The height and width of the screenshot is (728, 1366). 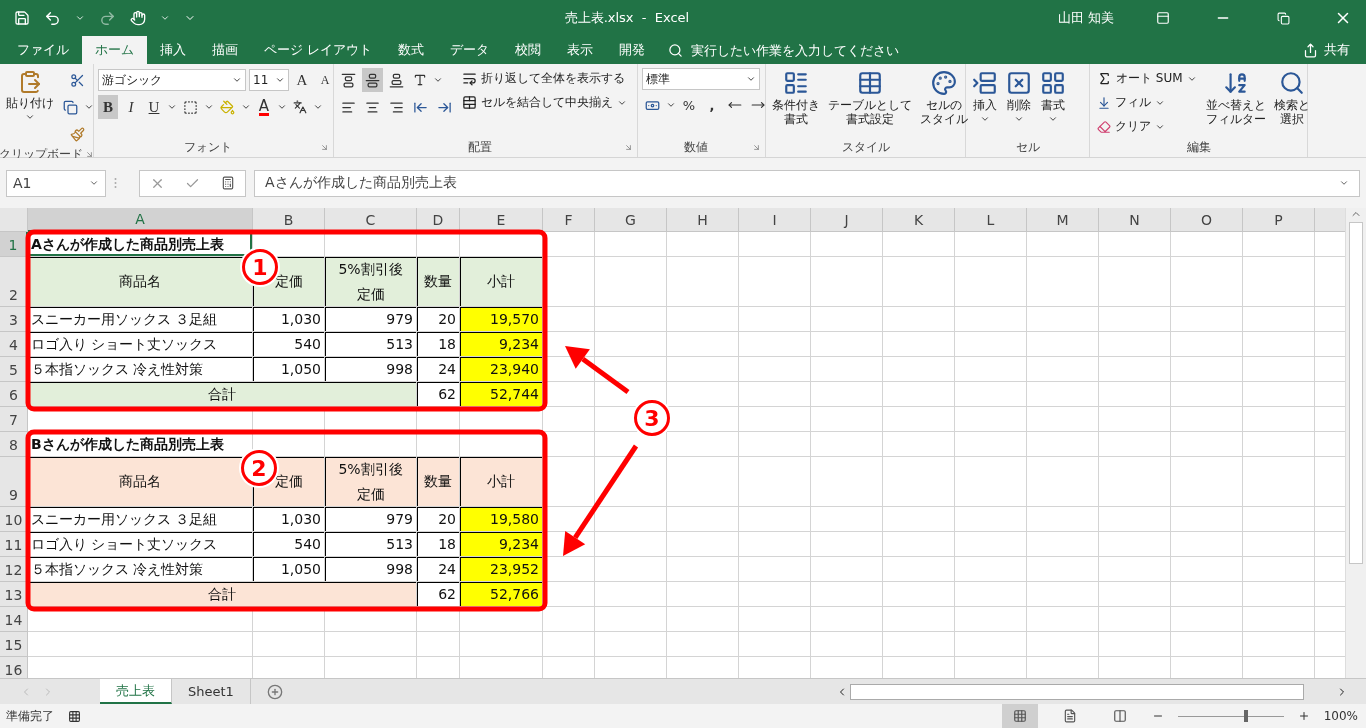 I want to click on row-header: 15, so click(x=14, y=644).